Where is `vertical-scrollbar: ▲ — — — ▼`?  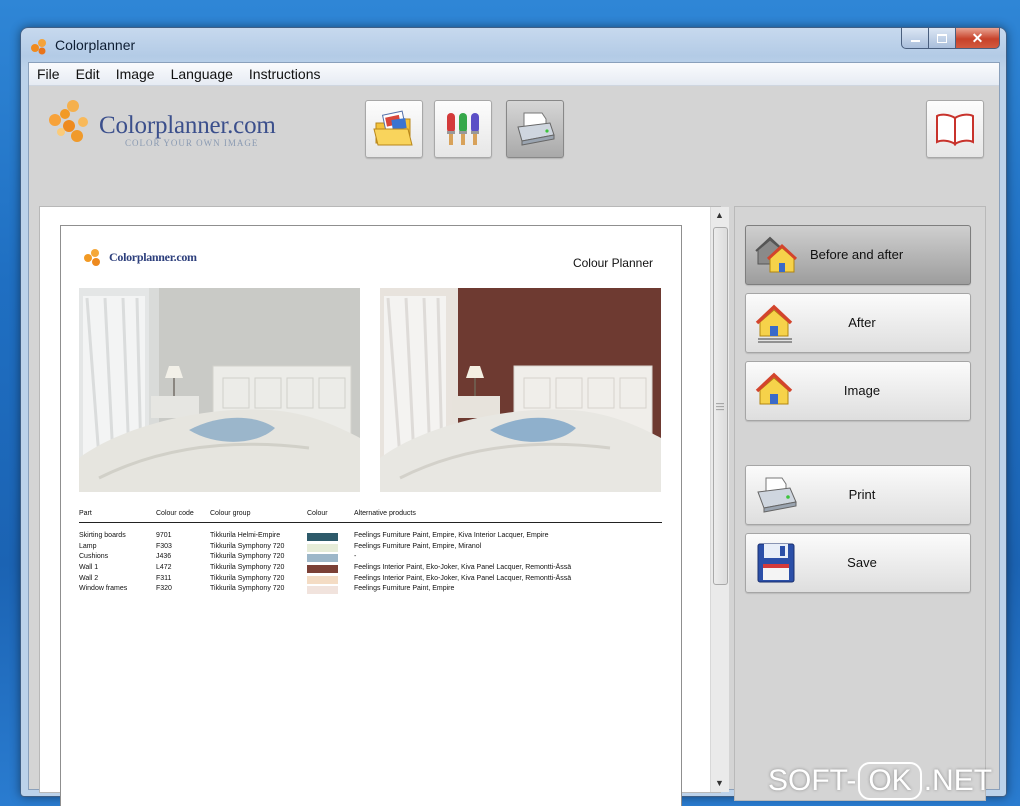 vertical-scrollbar: ▲ — — — ▼ is located at coordinates (719, 499).